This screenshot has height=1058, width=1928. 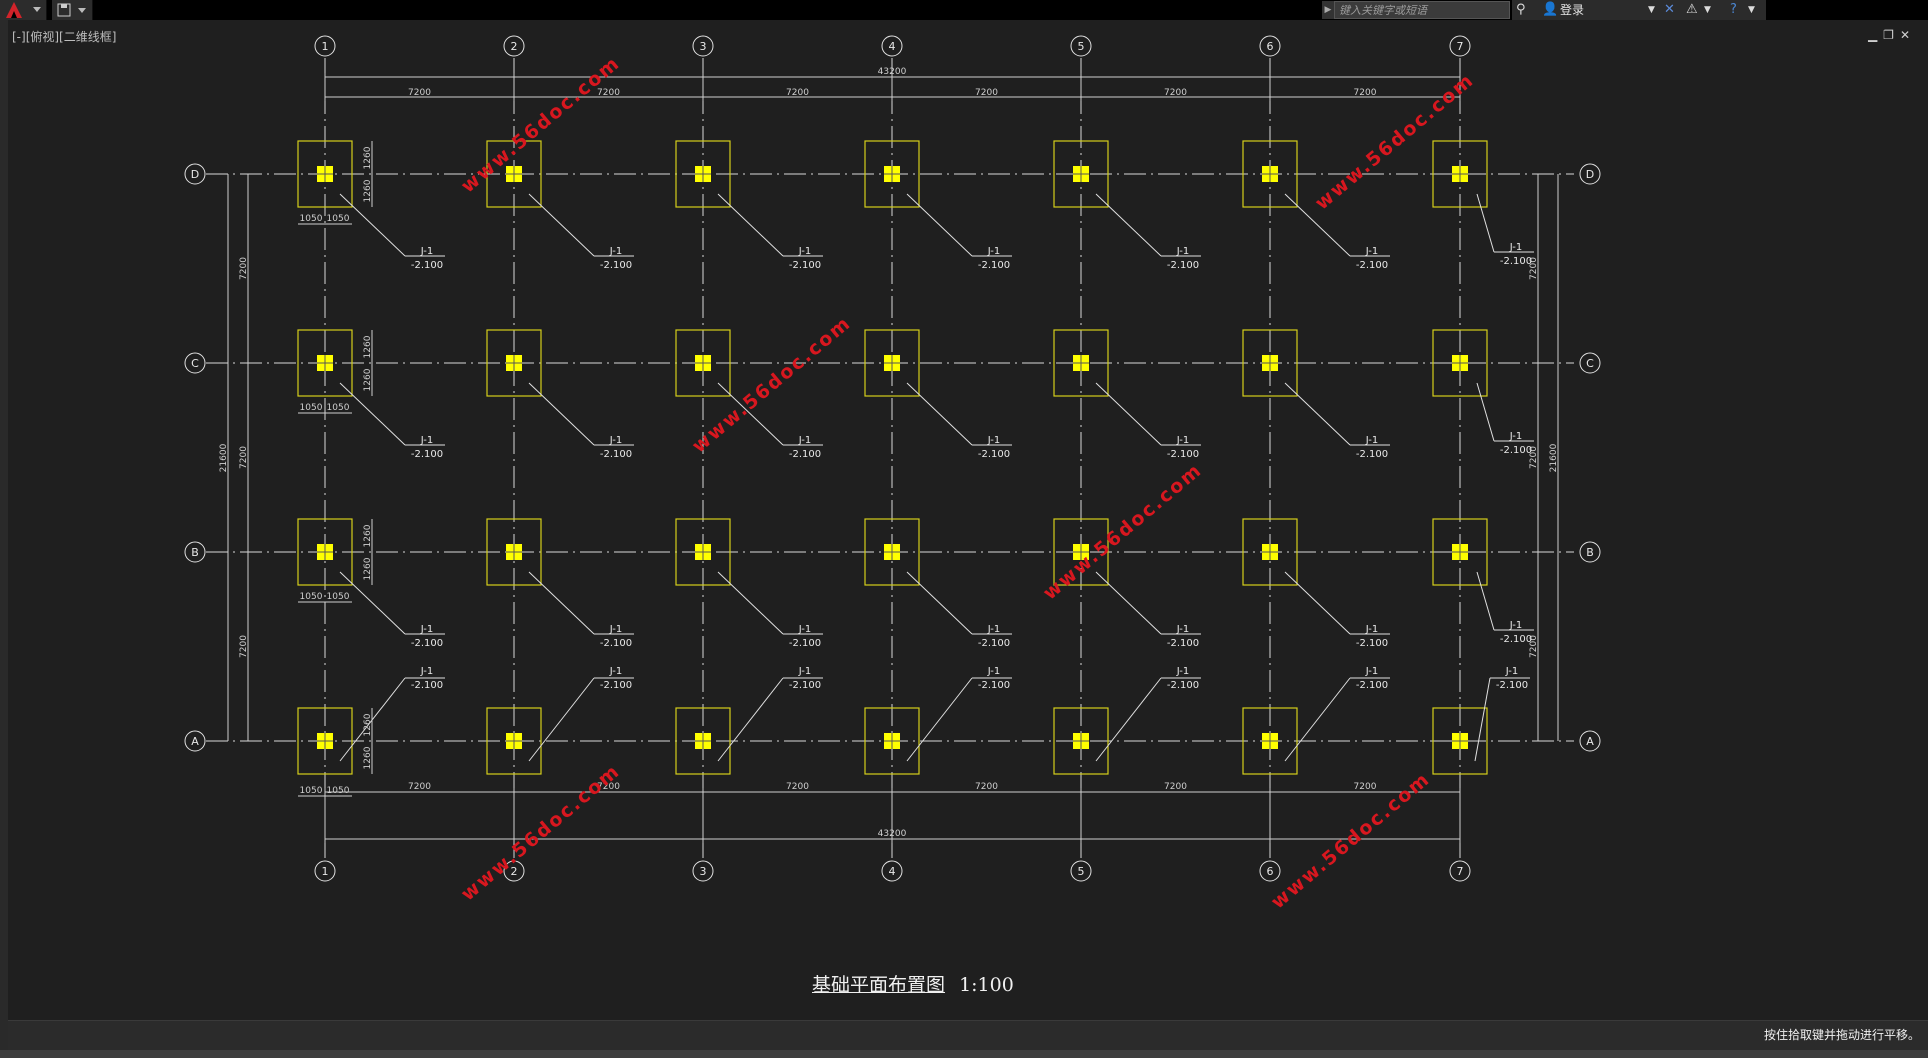 I want to click on minimize-icon: ▁, so click(x=1875, y=35).